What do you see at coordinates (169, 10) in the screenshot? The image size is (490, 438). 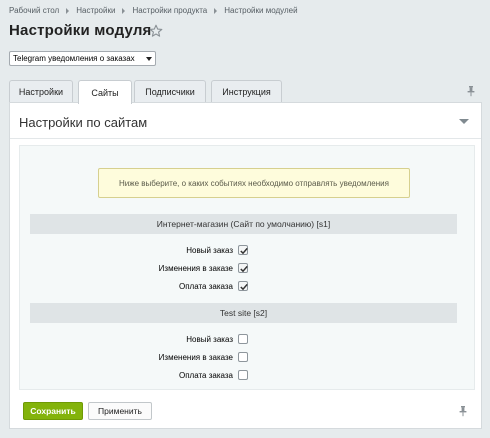 I see `breadcrumb-item-product-settings: Настройки продукта` at bounding box center [169, 10].